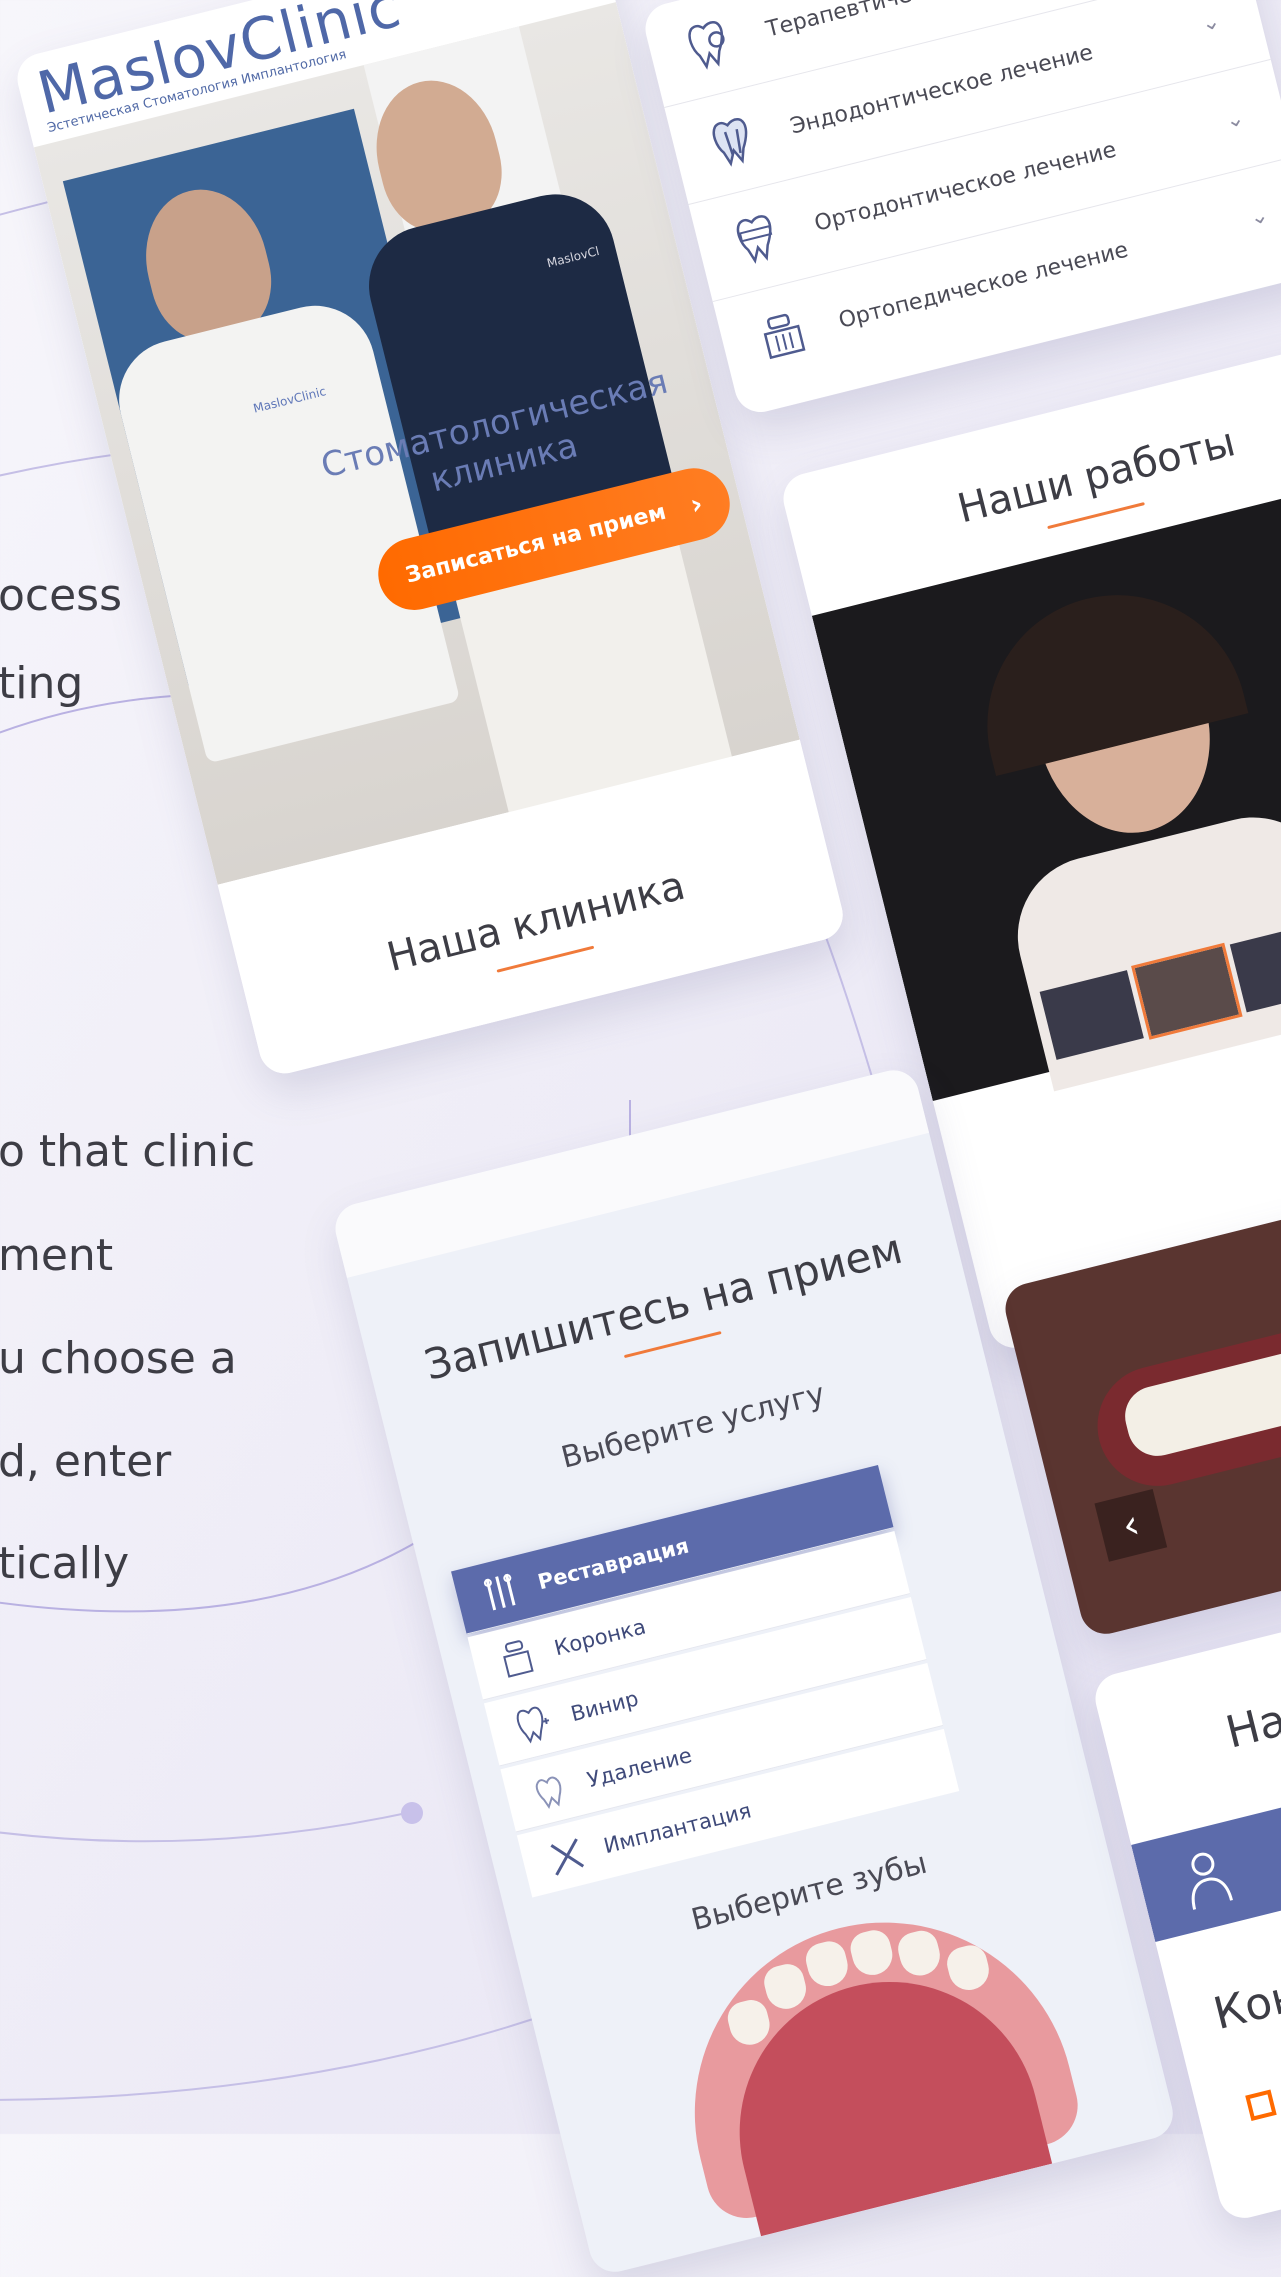  I want to click on left-text-line: ting, so click(42, 683).